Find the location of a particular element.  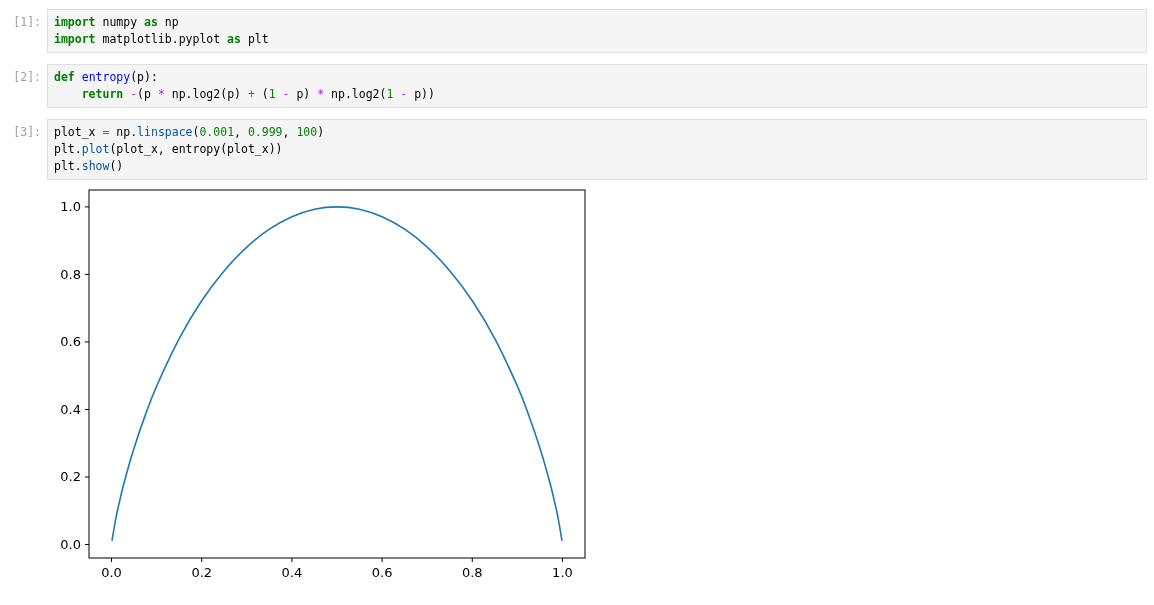

code-line: import matplotlib.pyplot as plt is located at coordinates (162, 39).